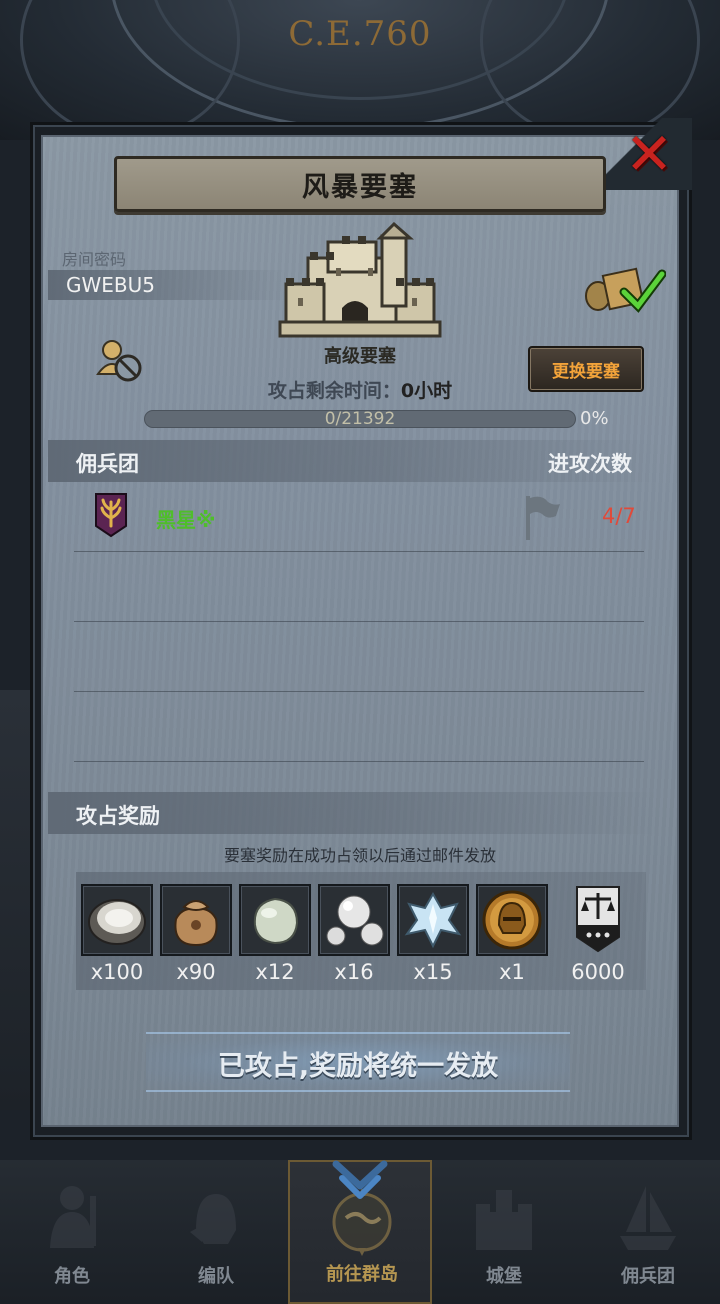  I want to click on crystal-icon, so click(433, 920).